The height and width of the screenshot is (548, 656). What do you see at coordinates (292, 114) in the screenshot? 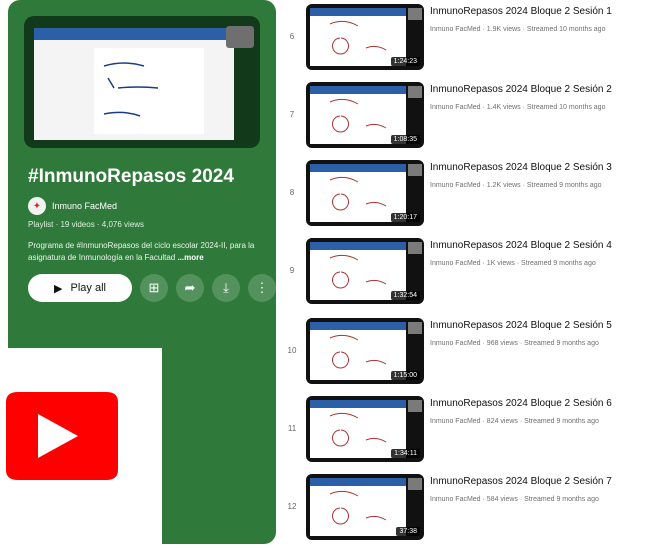
I see `video-index: 7` at bounding box center [292, 114].